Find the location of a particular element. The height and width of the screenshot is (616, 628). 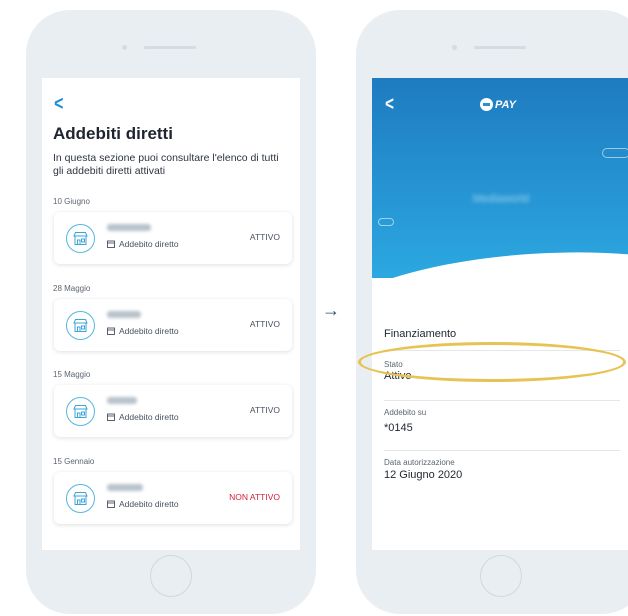

field-value-financing: Finanziamento is located at coordinates (420, 334).